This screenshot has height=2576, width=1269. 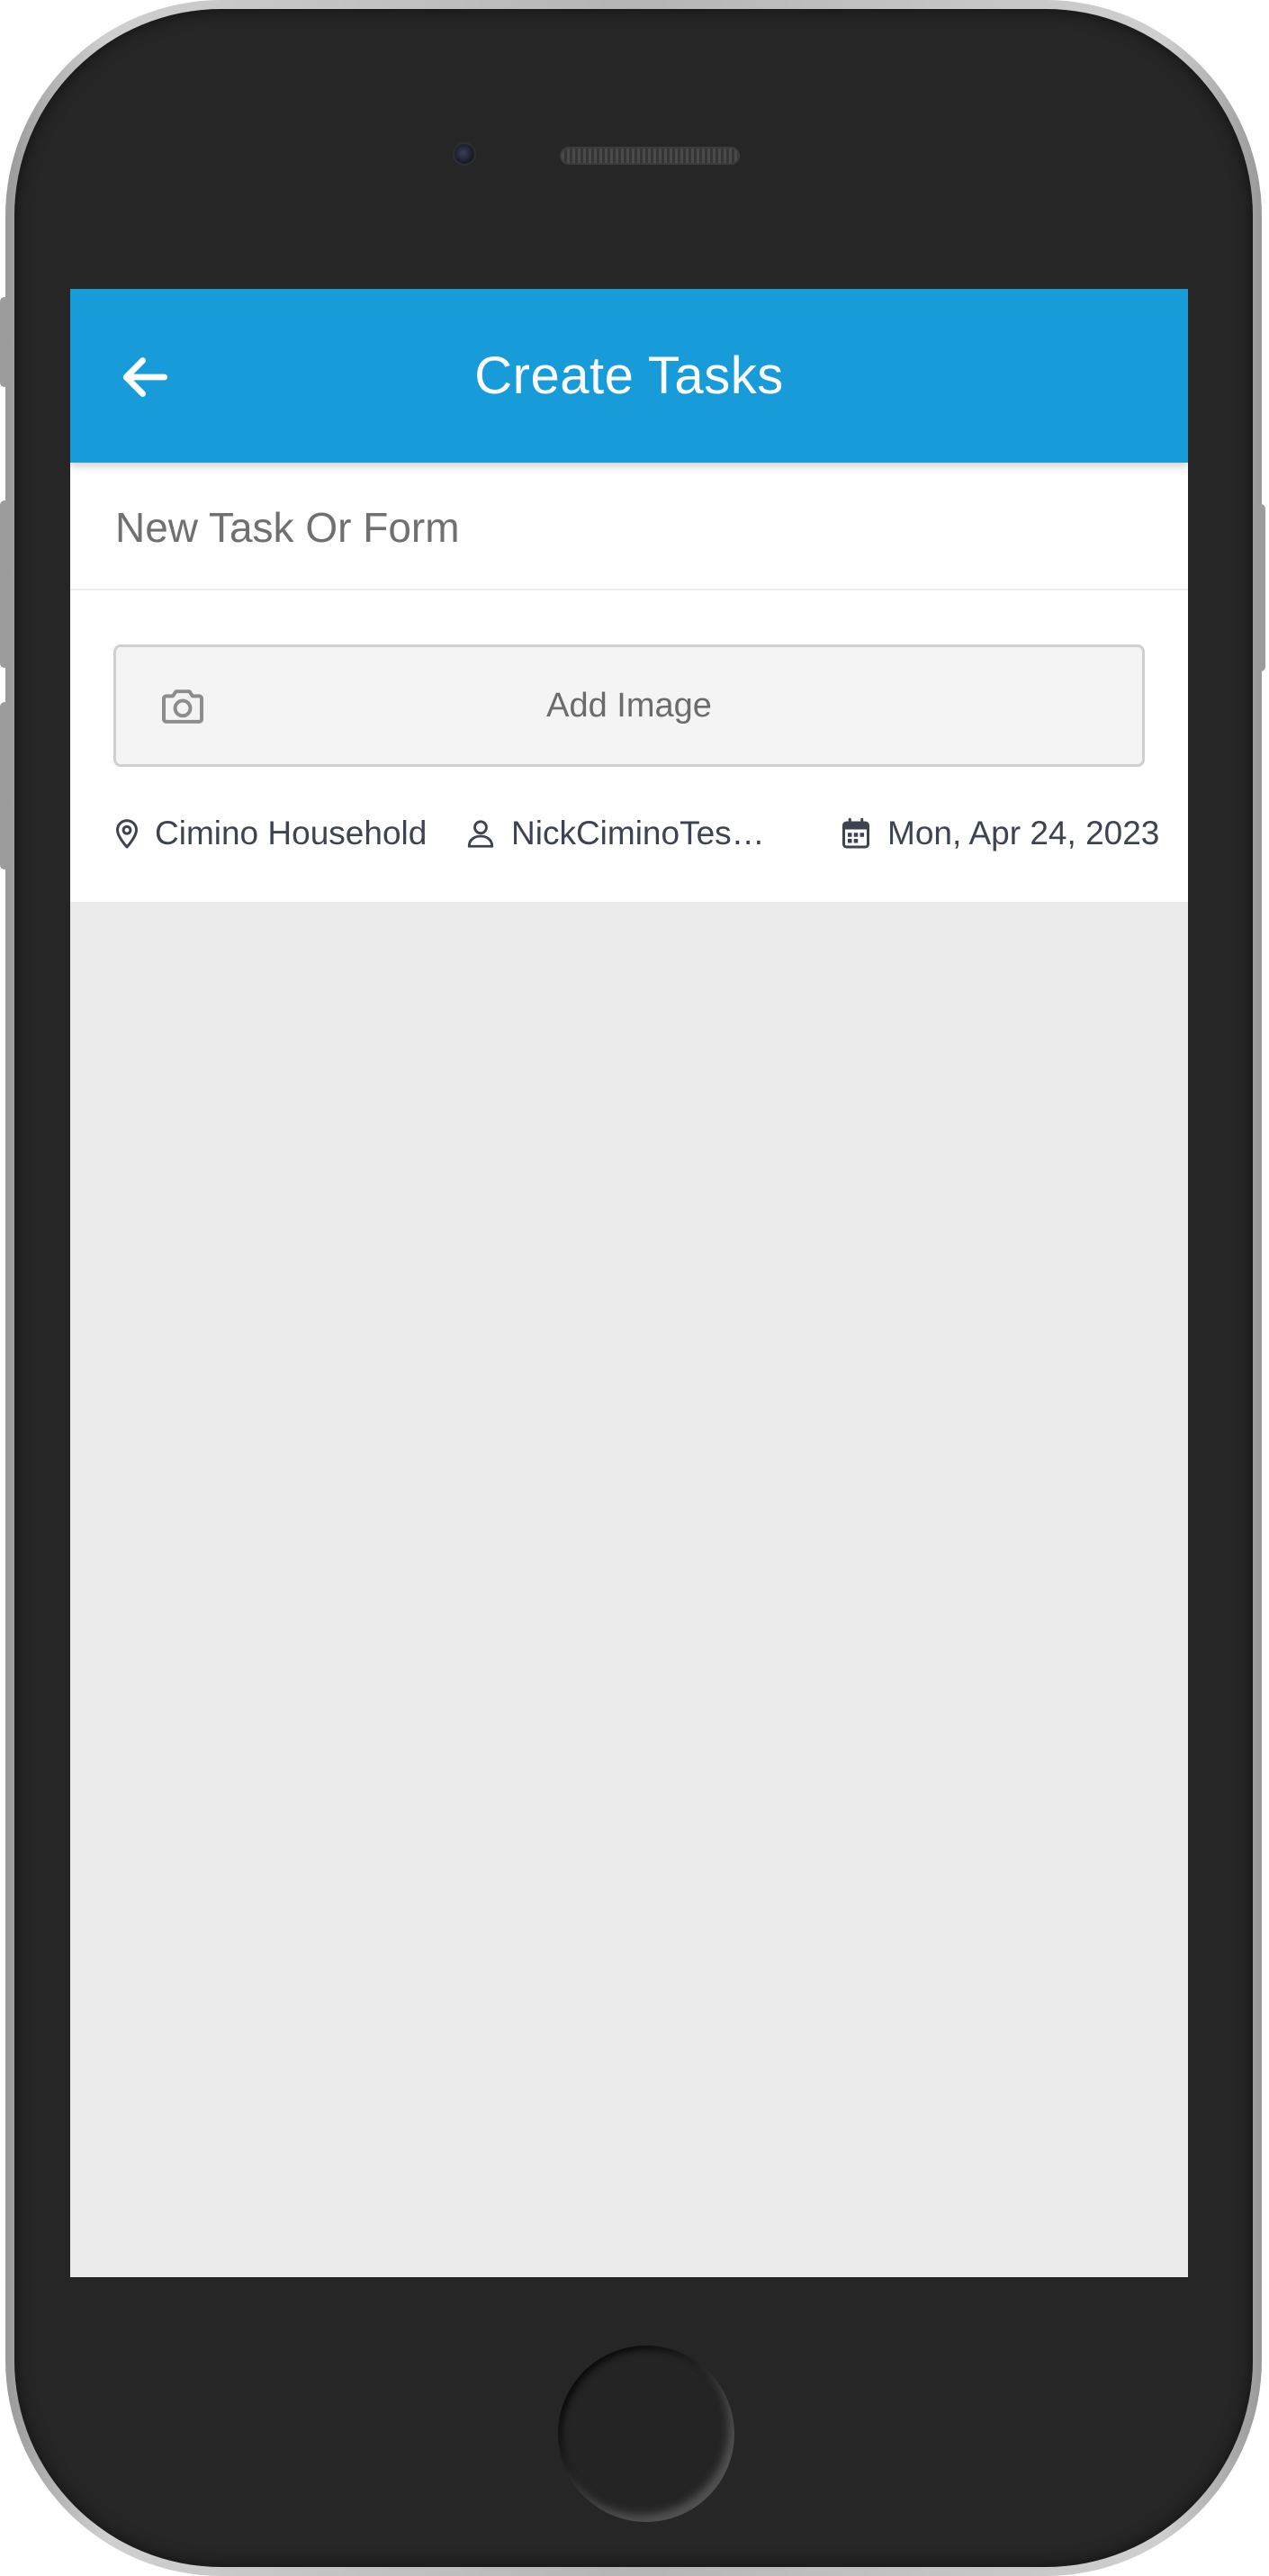 What do you see at coordinates (481, 834) in the screenshot?
I see `user-icon` at bounding box center [481, 834].